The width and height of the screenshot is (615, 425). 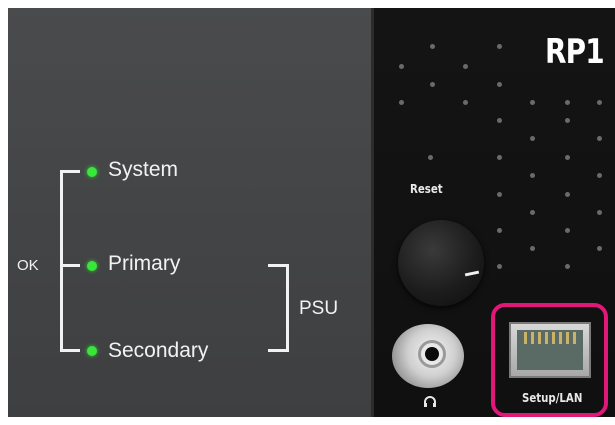 What do you see at coordinates (28, 265) in the screenshot?
I see `ok-label: OK` at bounding box center [28, 265].